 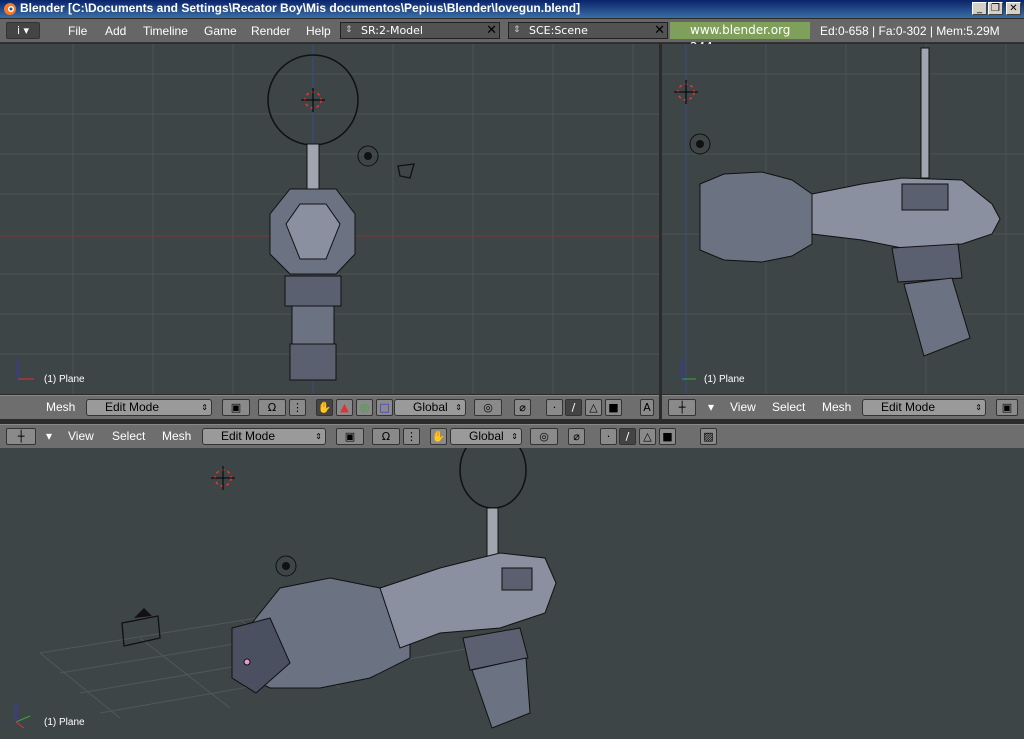 What do you see at coordinates (364, 407) in the screenshot?
I see `grab-manip-icon: ◎` at bounding box center [364, 407].